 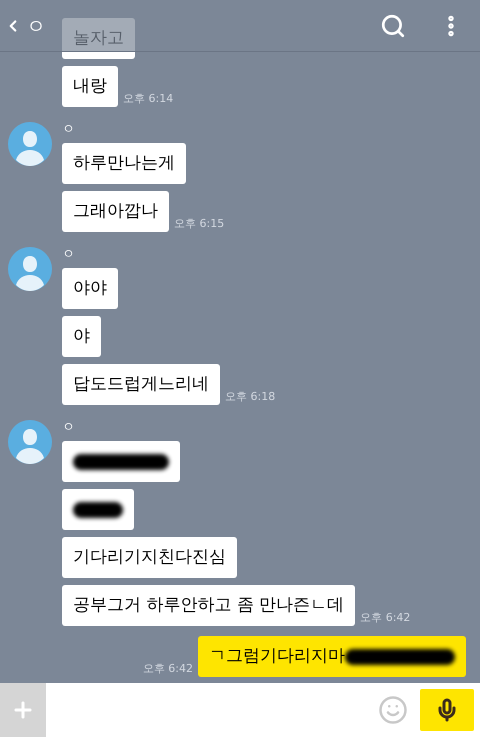 I want to click on message-bubble: 답도드럽게느리네, so click(x=141, y=384).